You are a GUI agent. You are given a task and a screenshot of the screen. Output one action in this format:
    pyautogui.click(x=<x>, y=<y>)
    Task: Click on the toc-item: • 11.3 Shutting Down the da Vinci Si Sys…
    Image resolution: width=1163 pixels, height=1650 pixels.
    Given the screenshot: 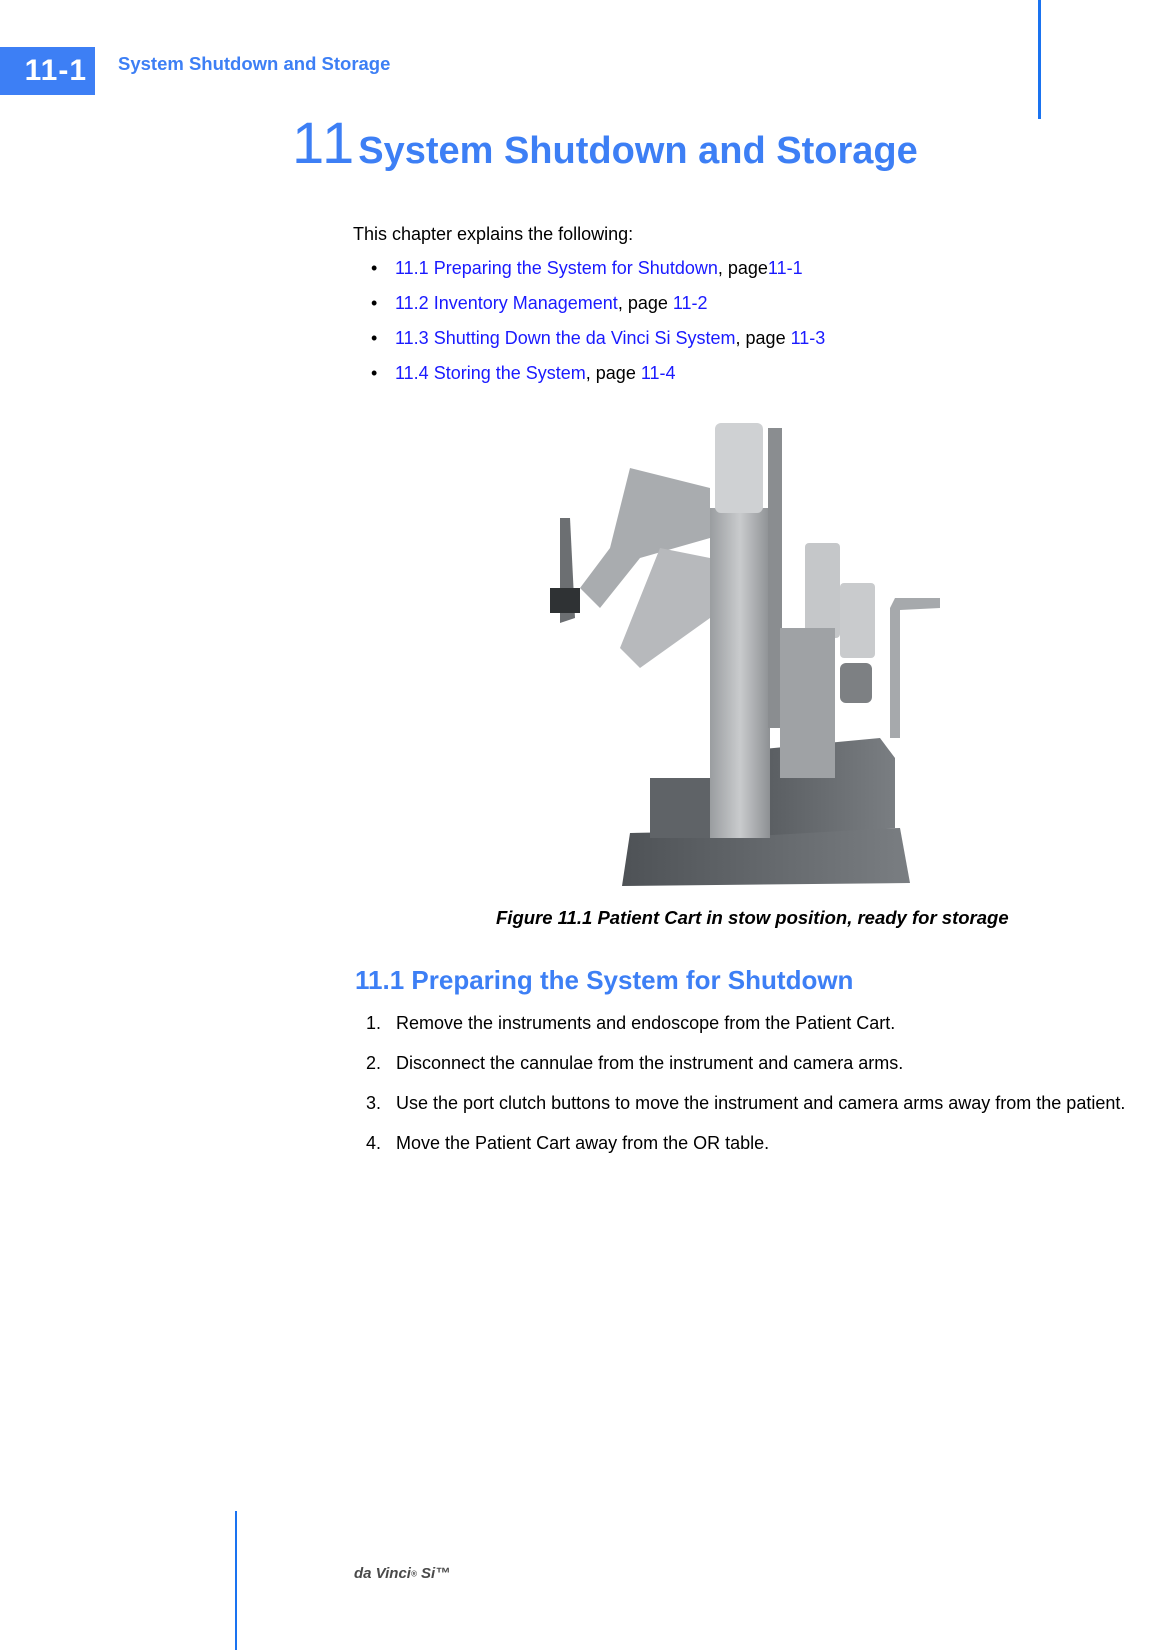 What is the action you would take?
    pyautogui.click(x=598, y=345)
    